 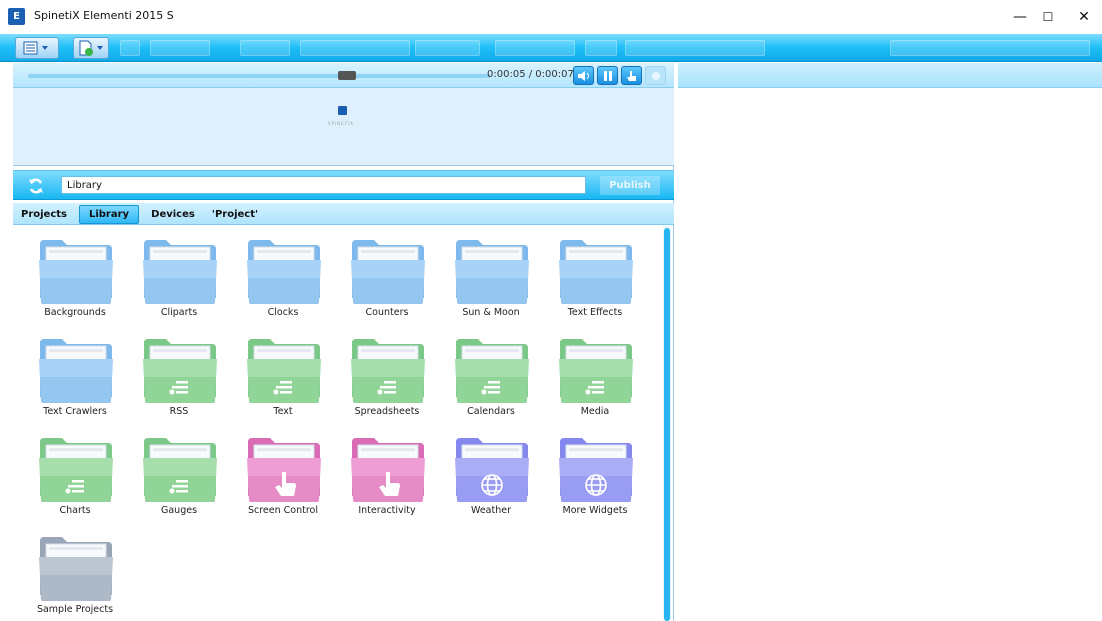 I want to click on edit-buttons-group, so click(x=180, y=48).